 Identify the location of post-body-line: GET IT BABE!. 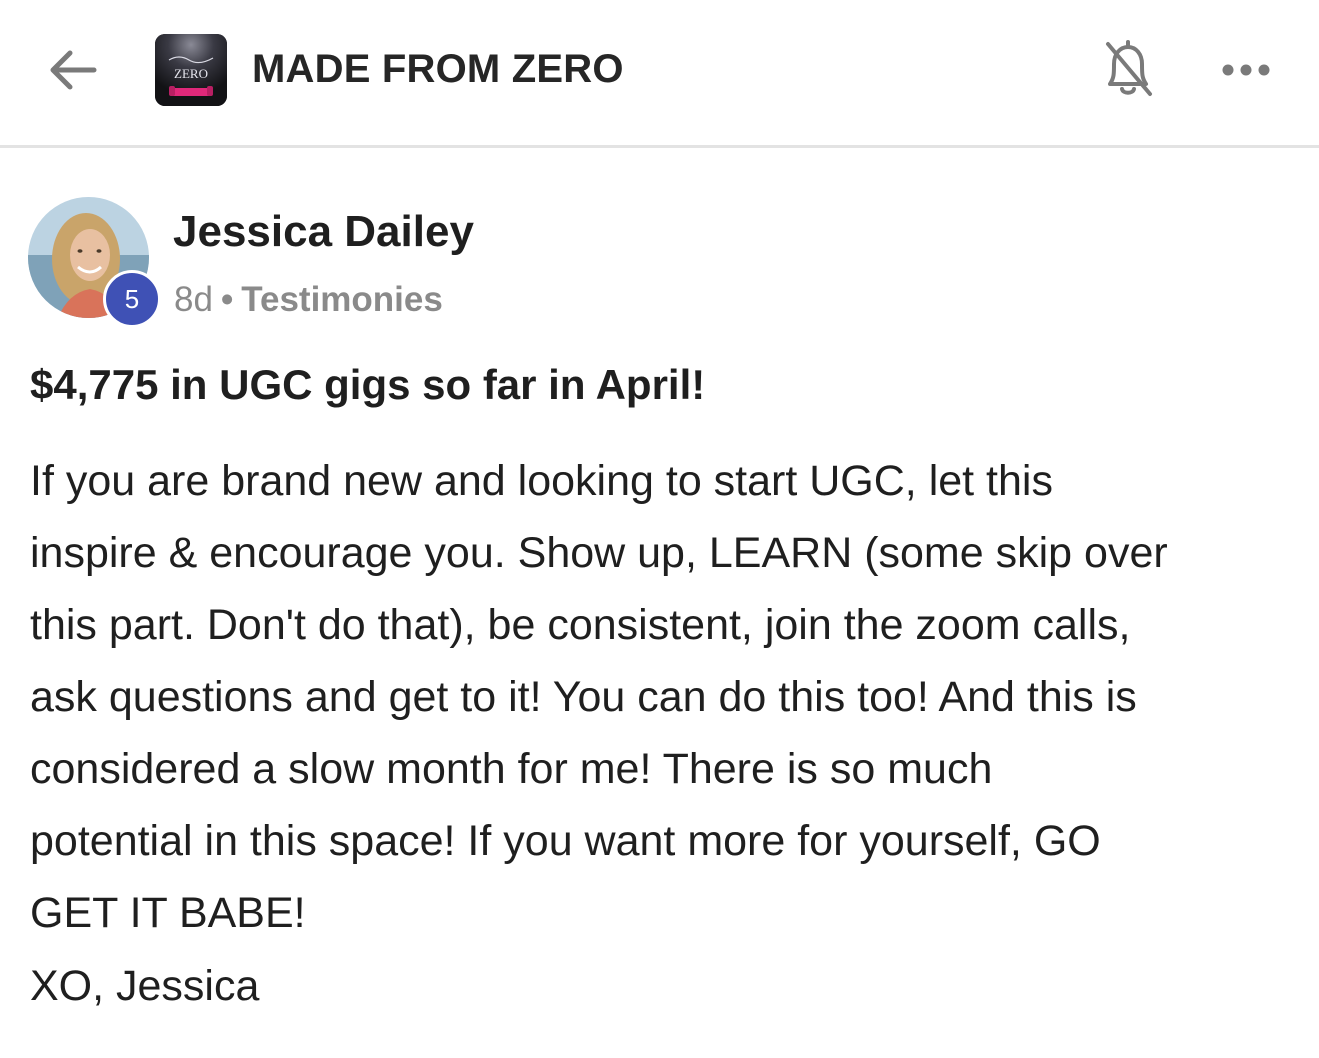
(168, 913).